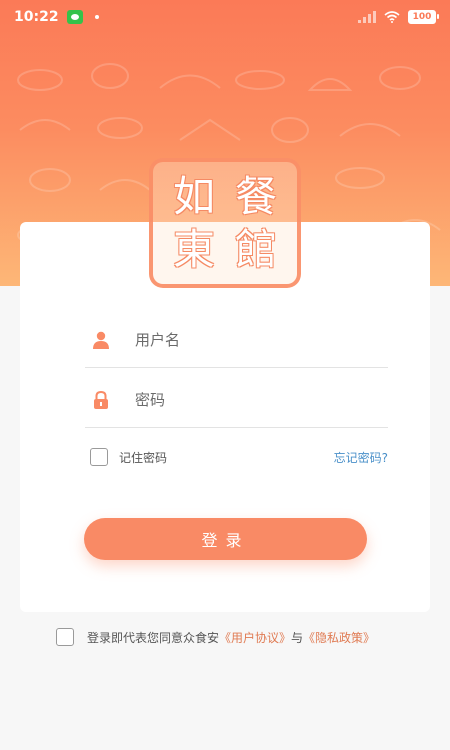 This screenshot has width=450, height=750. What do you see at coordinates (250, 339) in the screenshot?
I see `username-input` at bounding box center [250, 339].